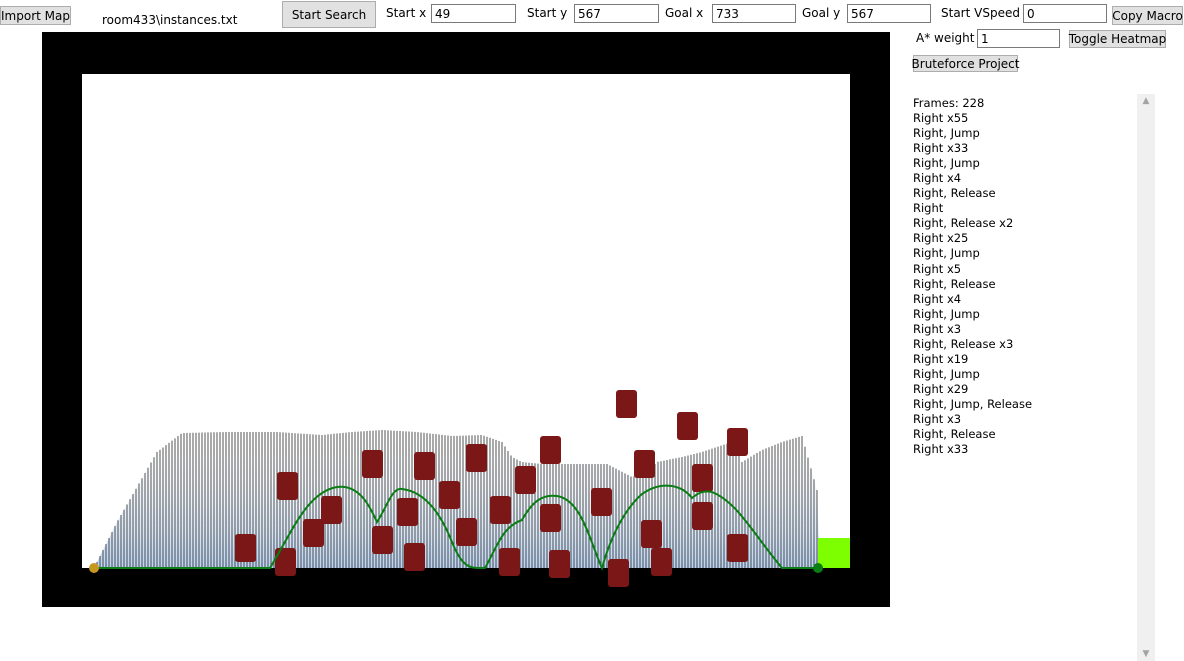 The image size is (1184, 661). I want to click on start-vspeed-input, so click(1065, 13).